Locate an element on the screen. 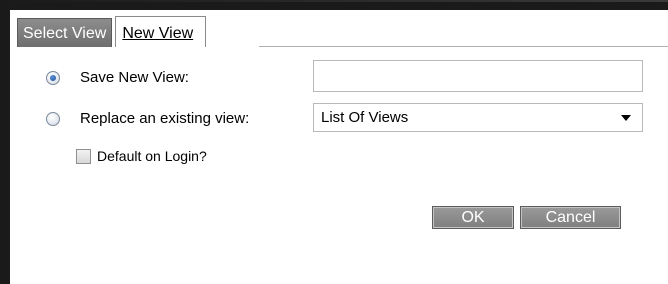 The width and height of the screenshot is (668, 284). save-new-view-row: Save New View: is located at coordinates (117, 77).